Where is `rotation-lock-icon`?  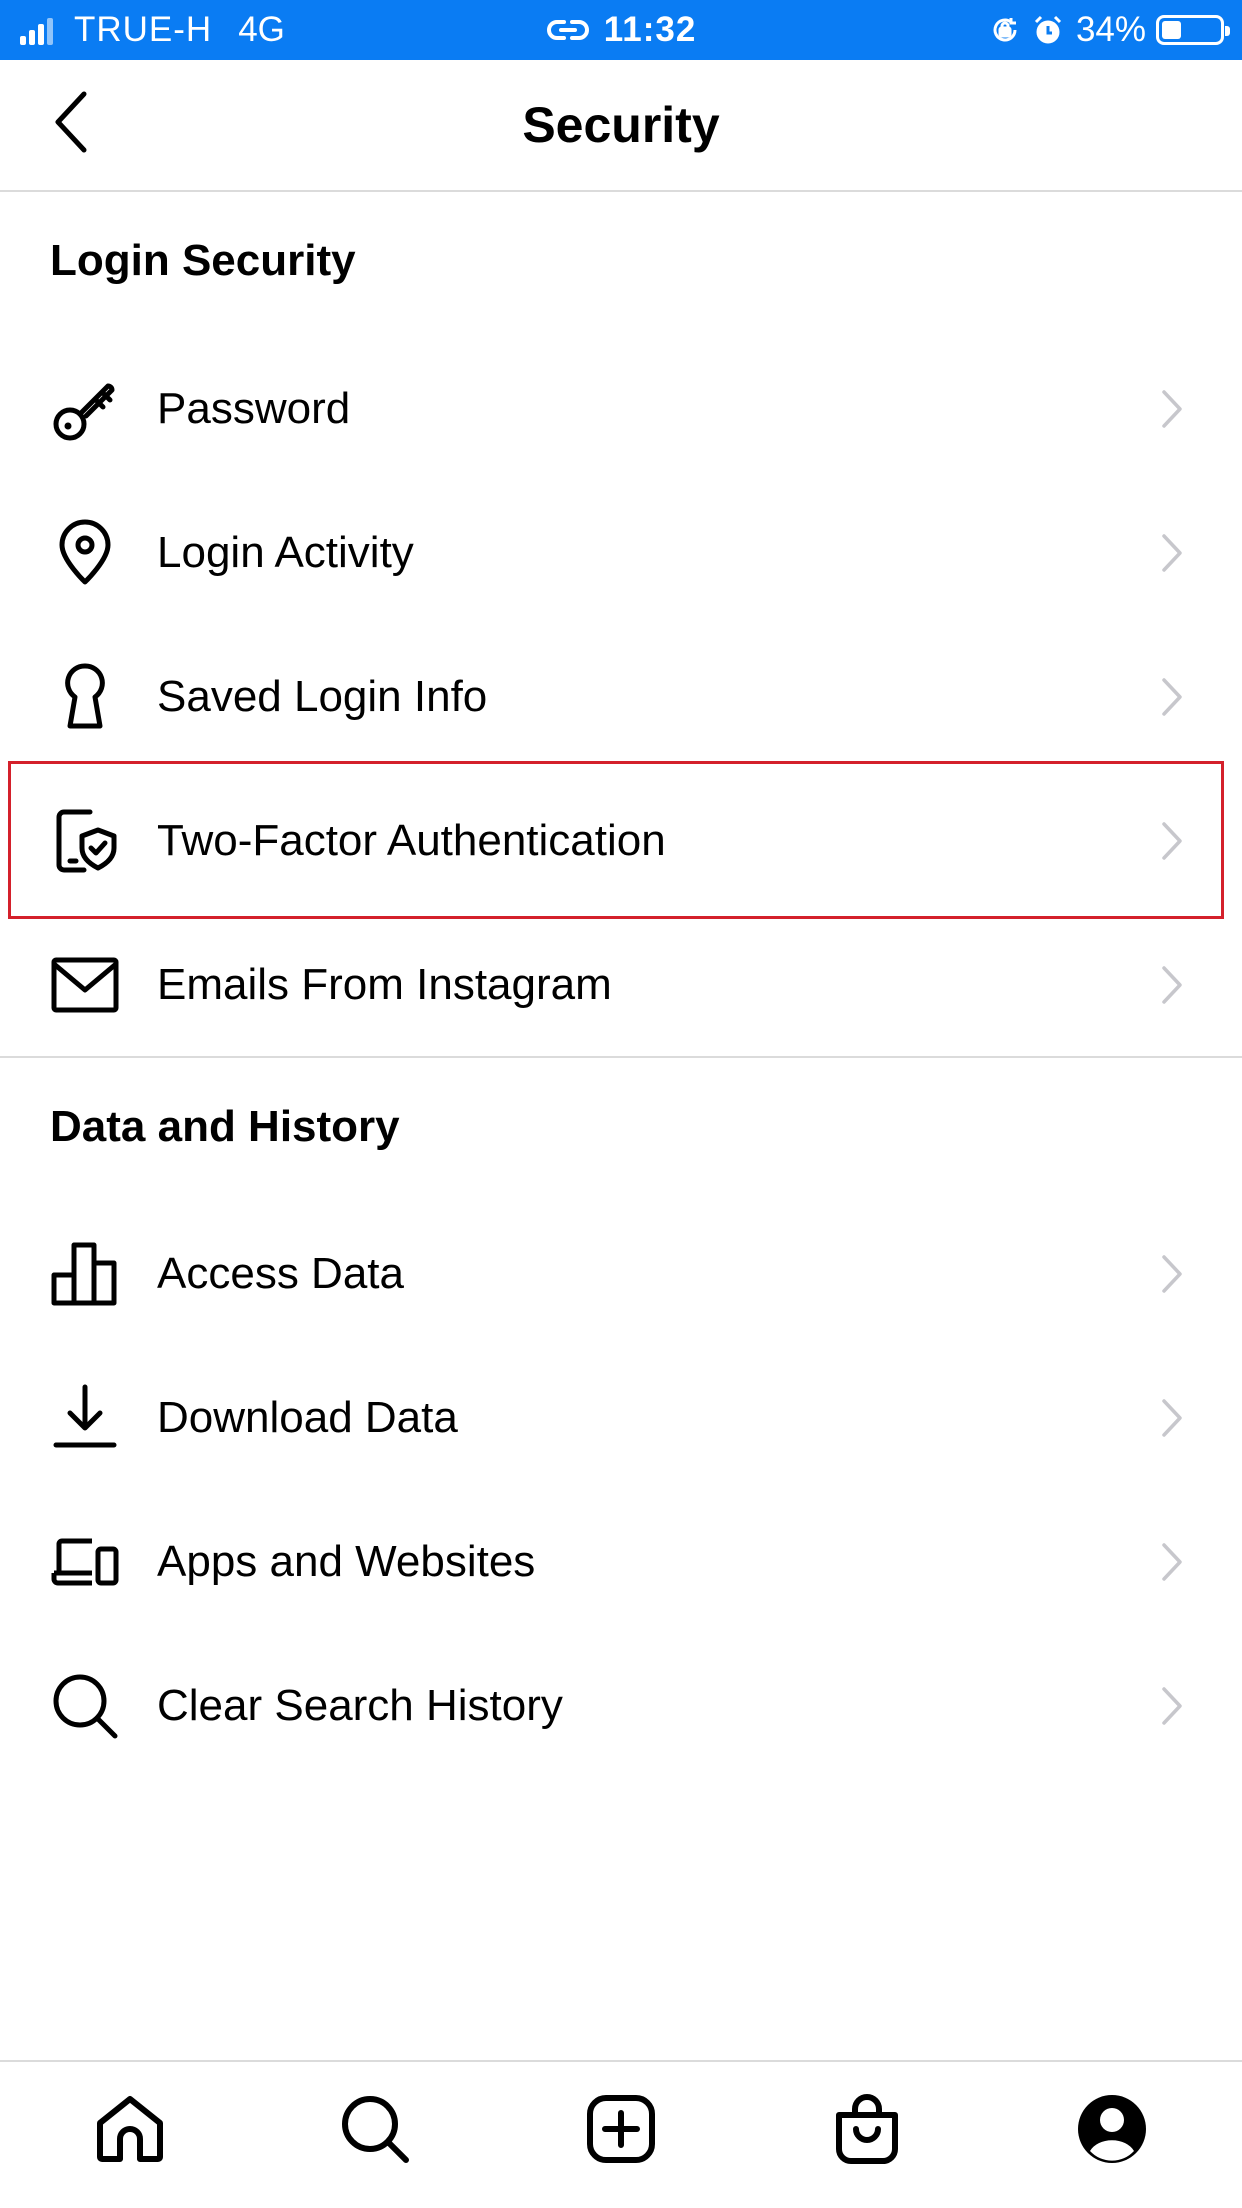 rotation-lock-icon is located at coordinates (1005, 30).